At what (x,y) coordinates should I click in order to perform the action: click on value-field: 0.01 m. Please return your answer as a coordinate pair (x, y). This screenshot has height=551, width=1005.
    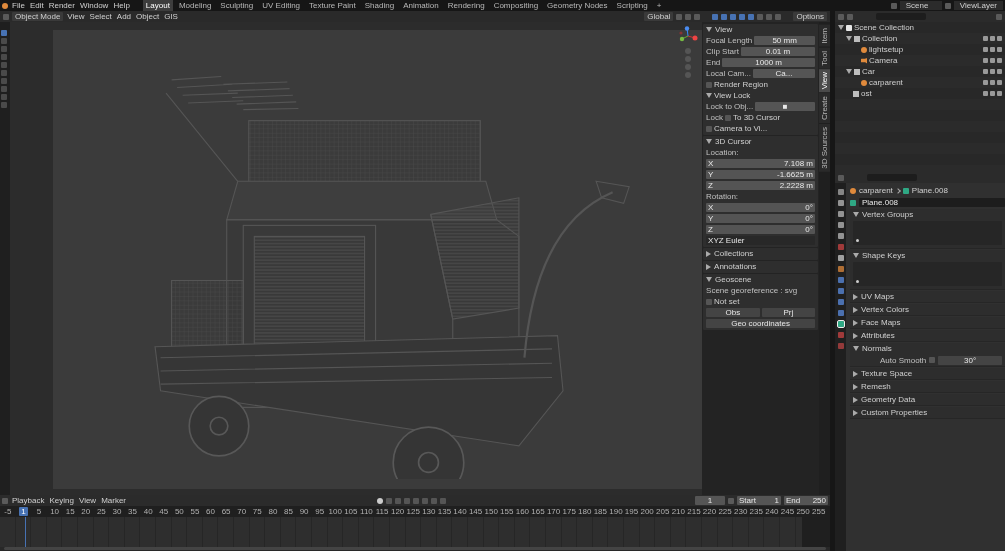
    Looking at the image, I should click on (777, 51).